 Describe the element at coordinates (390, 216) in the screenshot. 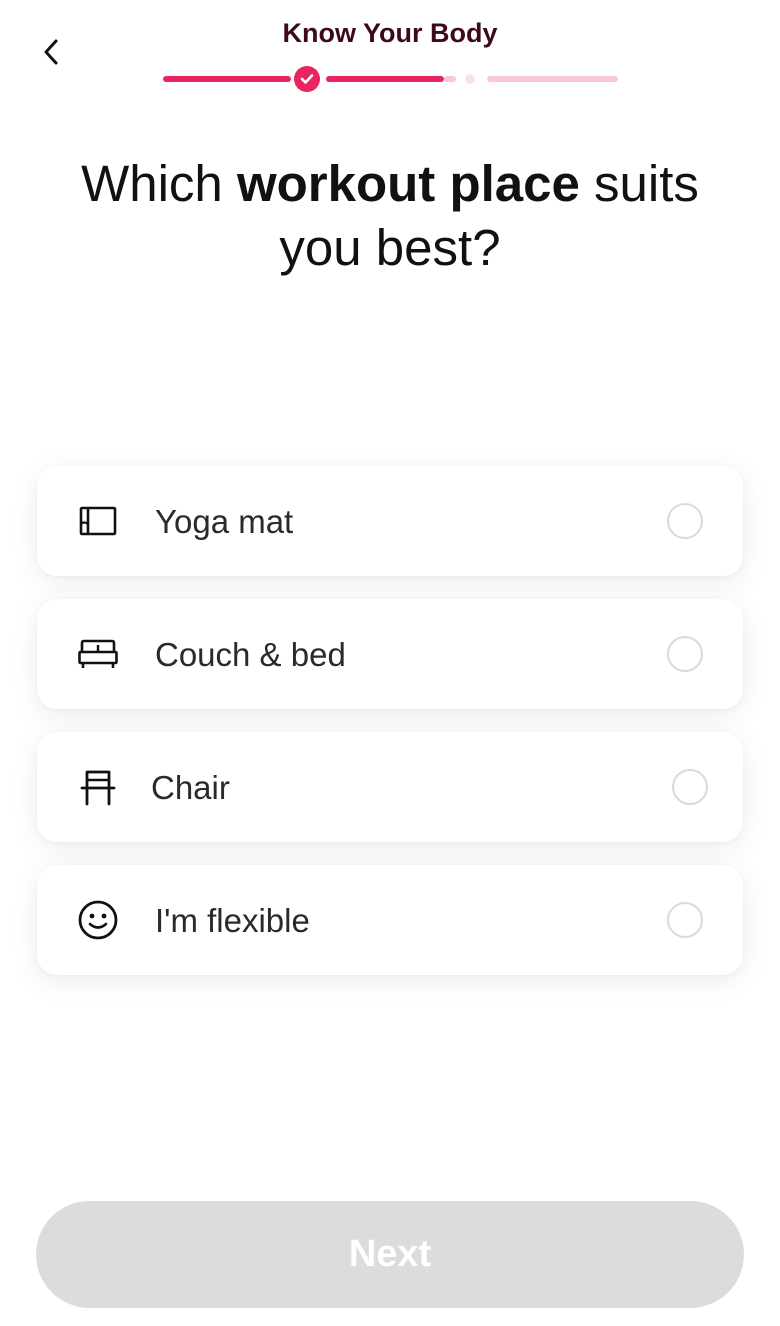

I see `question-heading: Which workout place suits you best?` at that location.